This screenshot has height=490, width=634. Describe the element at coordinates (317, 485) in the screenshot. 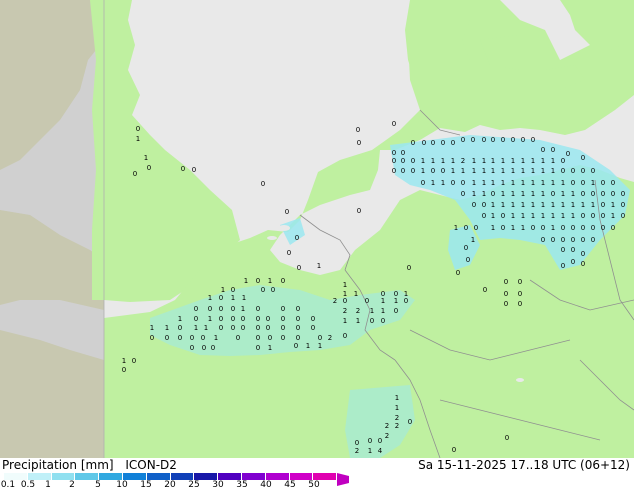

I see `legend-ticks: 0.1 0.5 1 2 5 10 15 20 25 30 35 40 45 50` at that location.